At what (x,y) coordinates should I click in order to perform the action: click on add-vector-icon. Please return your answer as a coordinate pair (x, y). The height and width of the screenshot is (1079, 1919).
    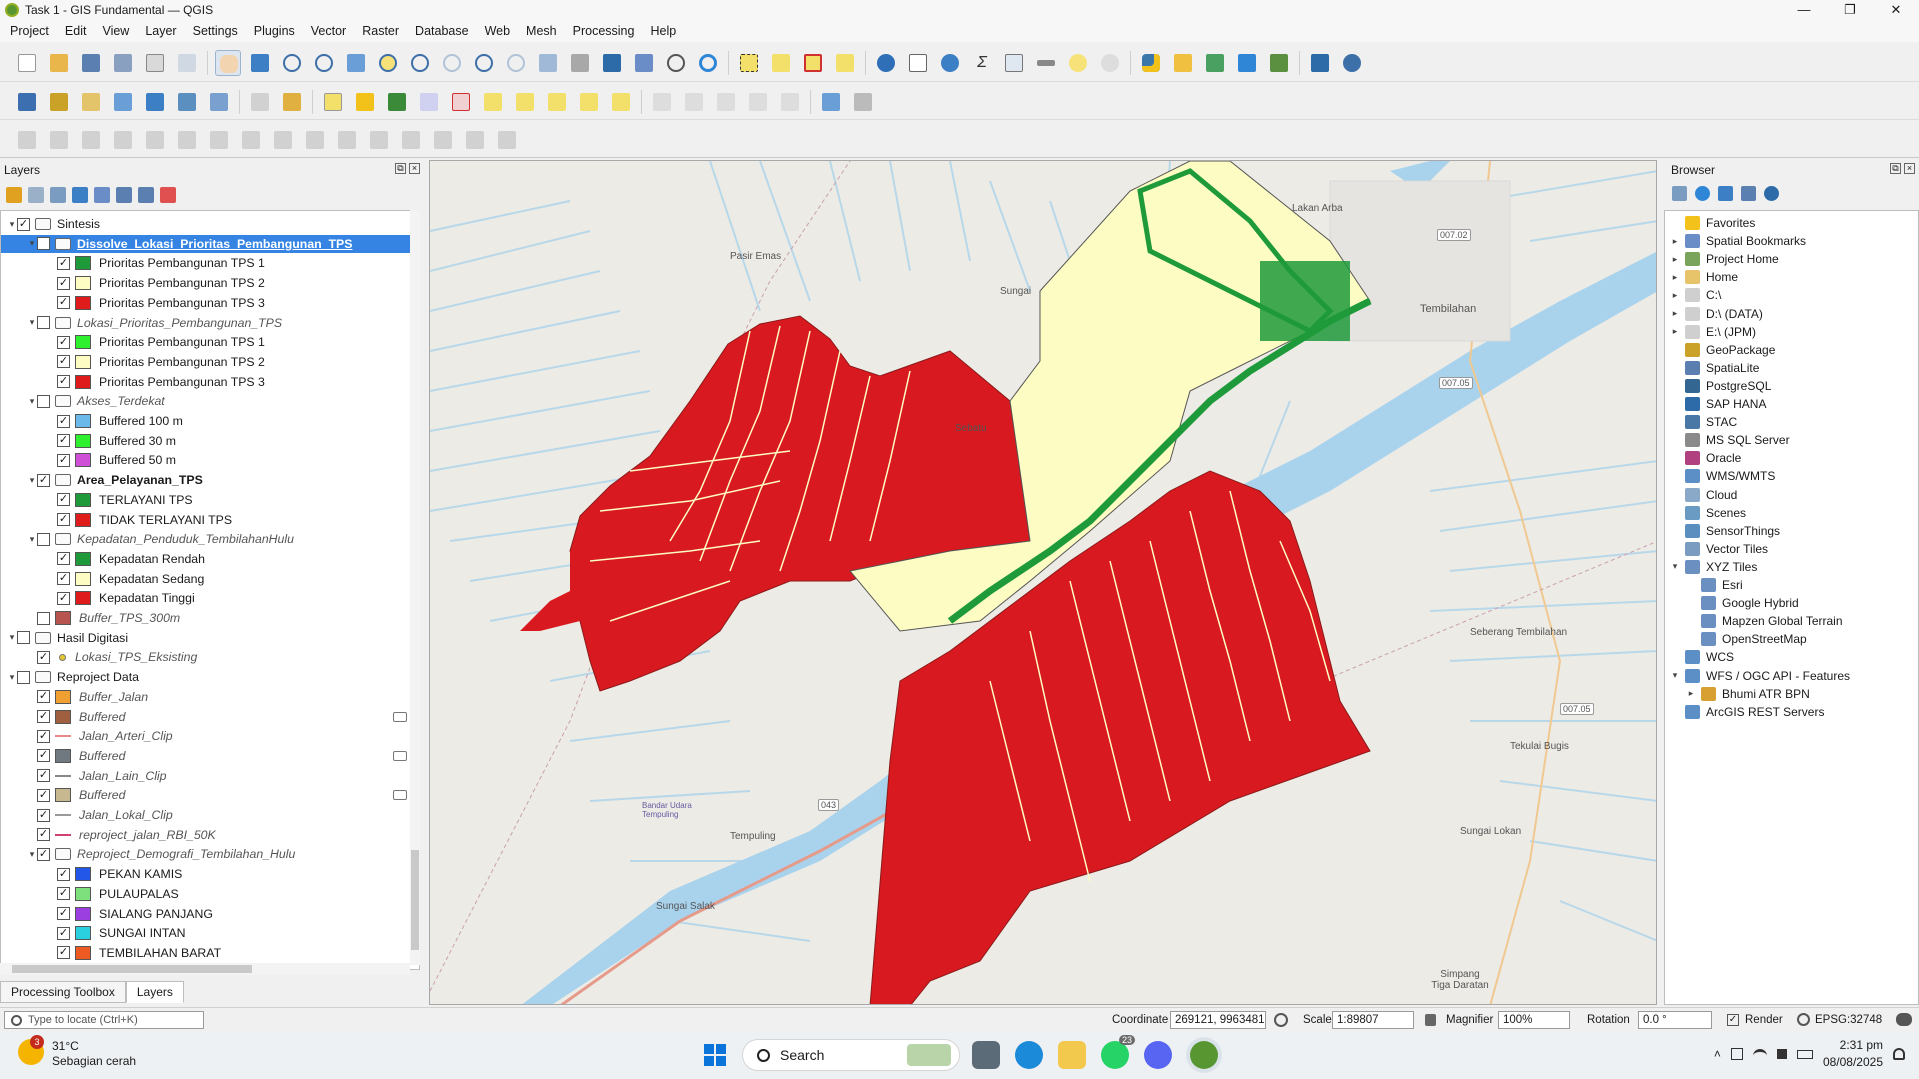
    Looking at the image, I should click on (219, 102).